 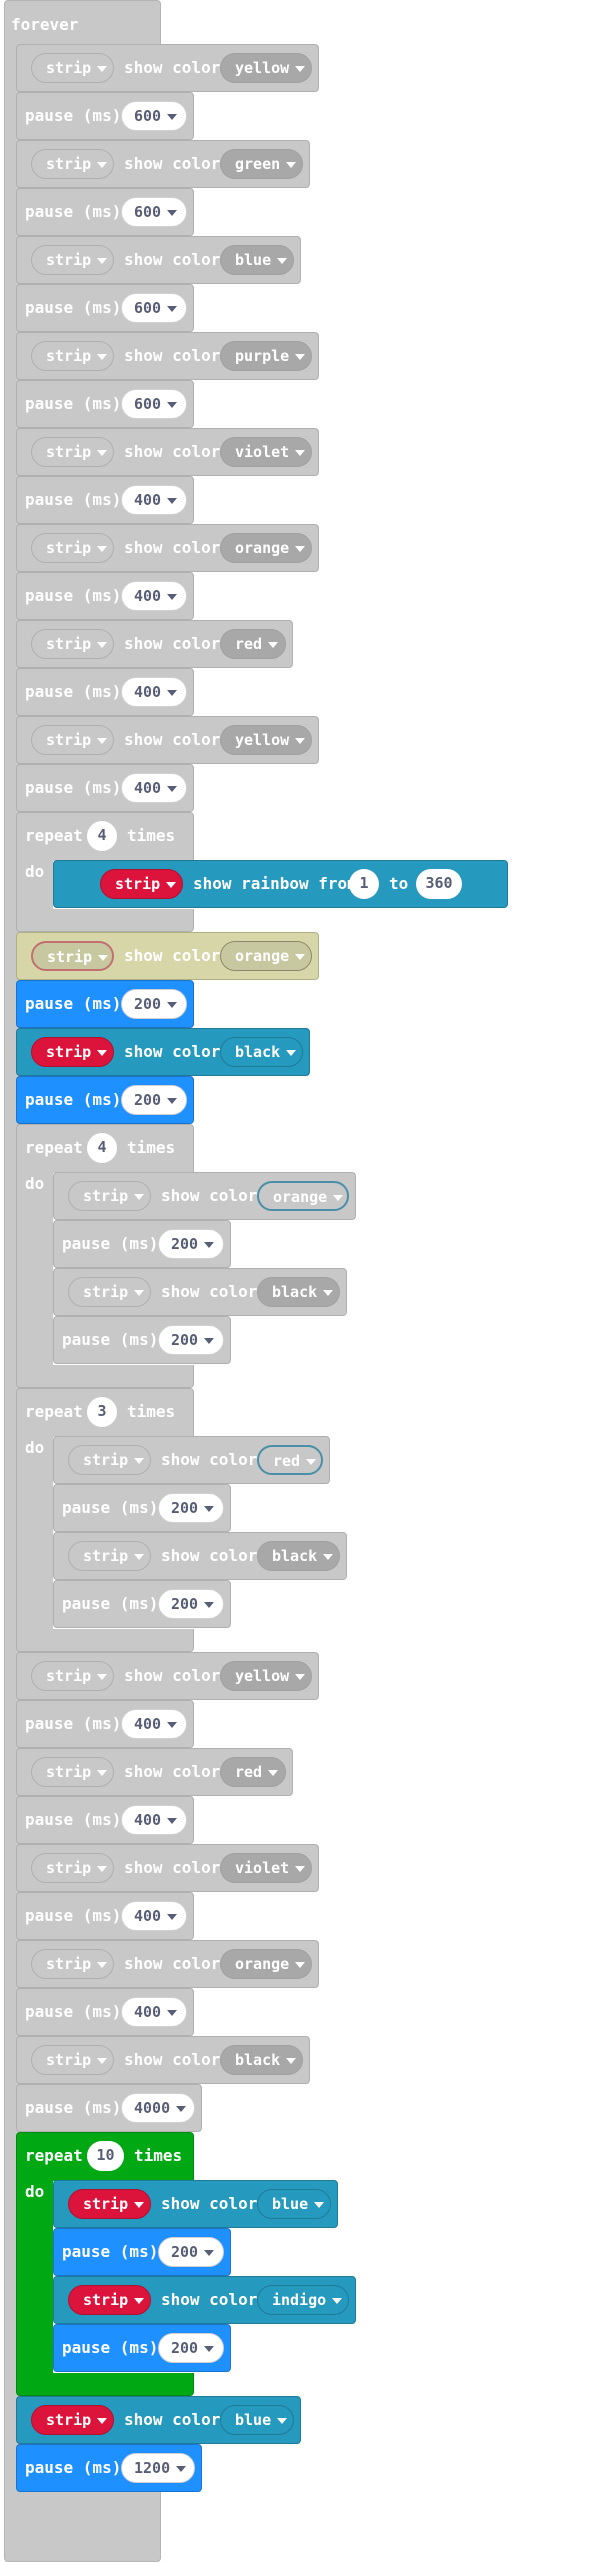 I want to click on show-rainbow-block: strip show rainbow from 1 to 360, so click(x=280, y=884).